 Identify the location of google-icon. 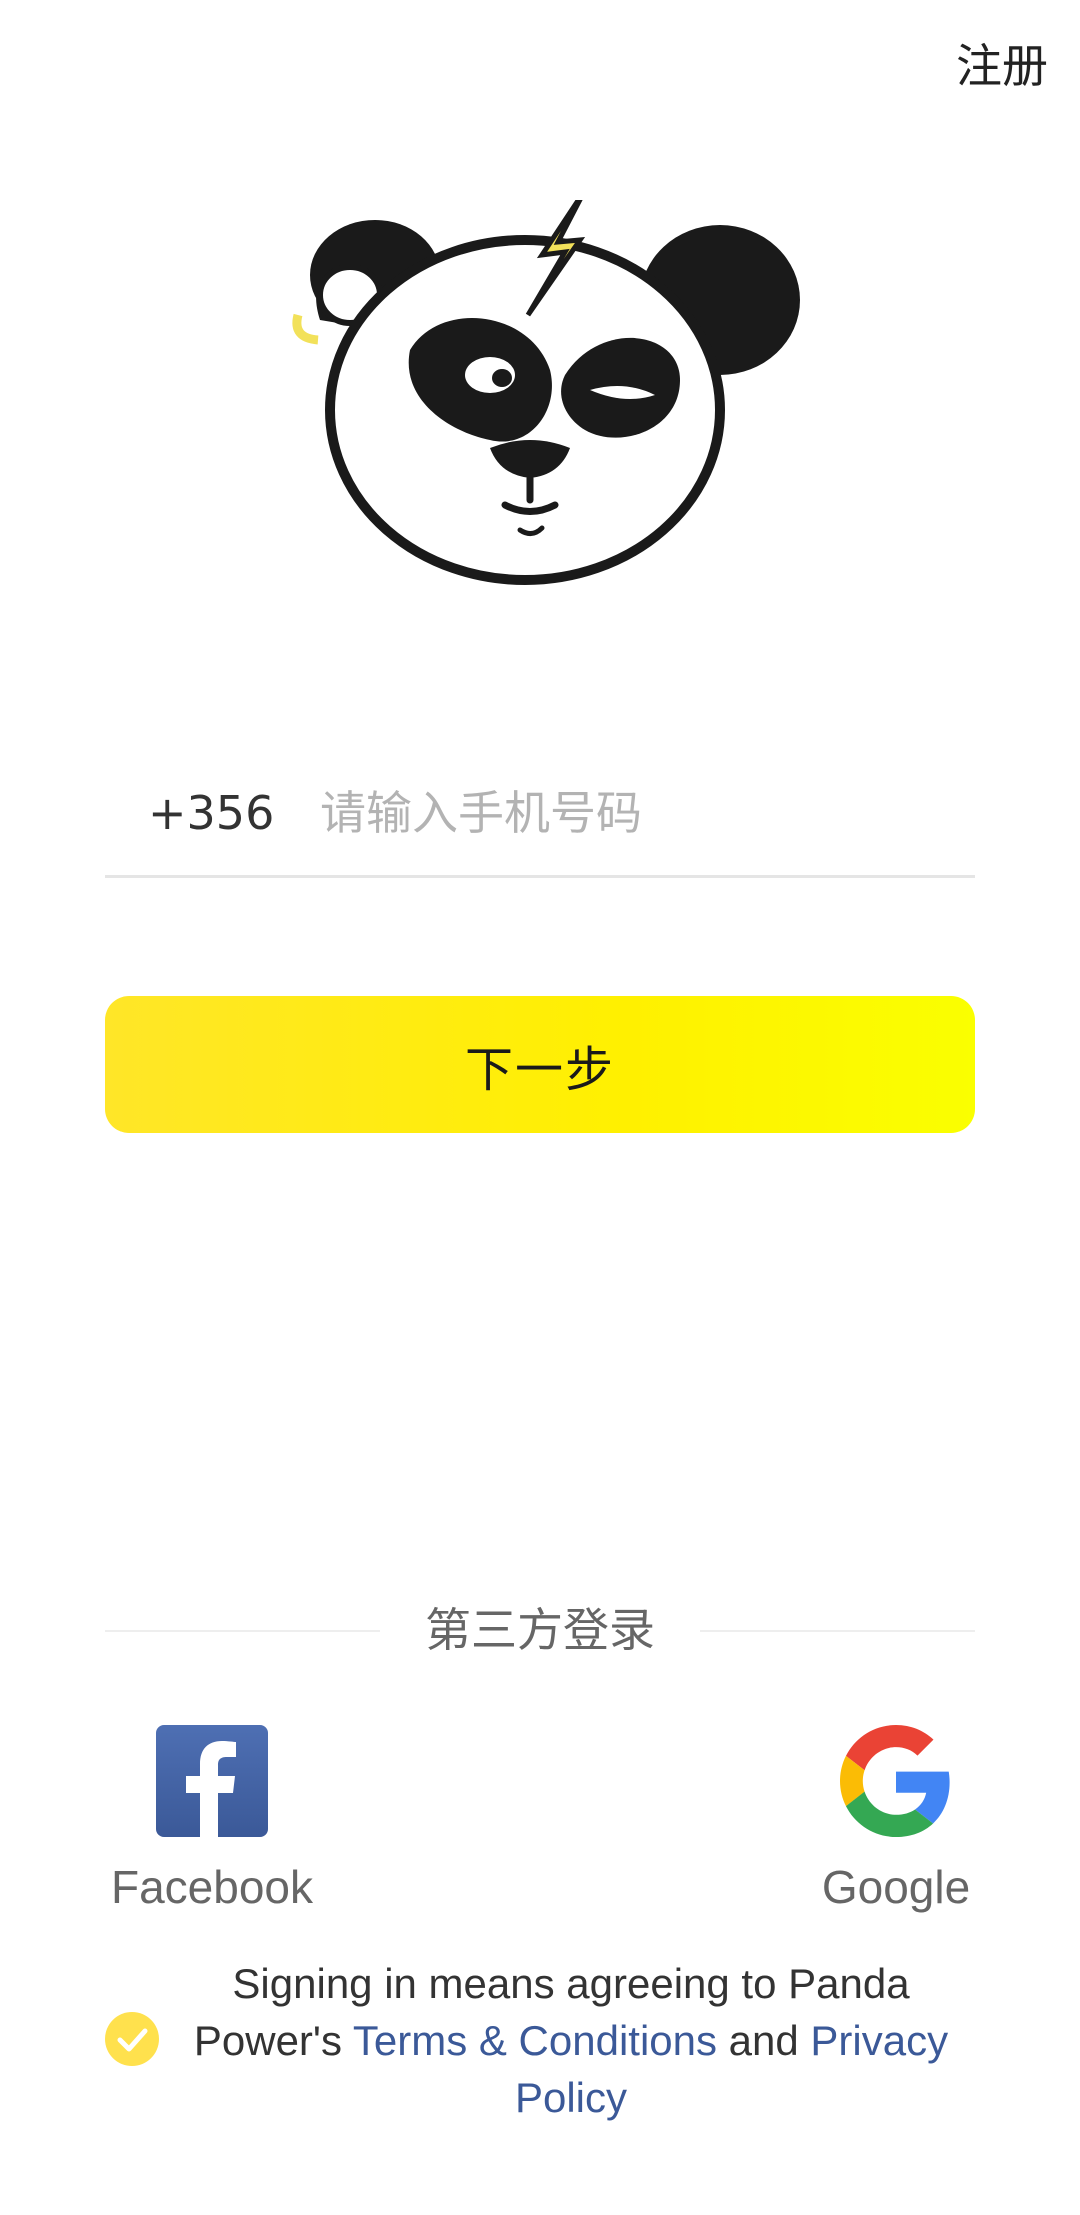
(895, 1781).